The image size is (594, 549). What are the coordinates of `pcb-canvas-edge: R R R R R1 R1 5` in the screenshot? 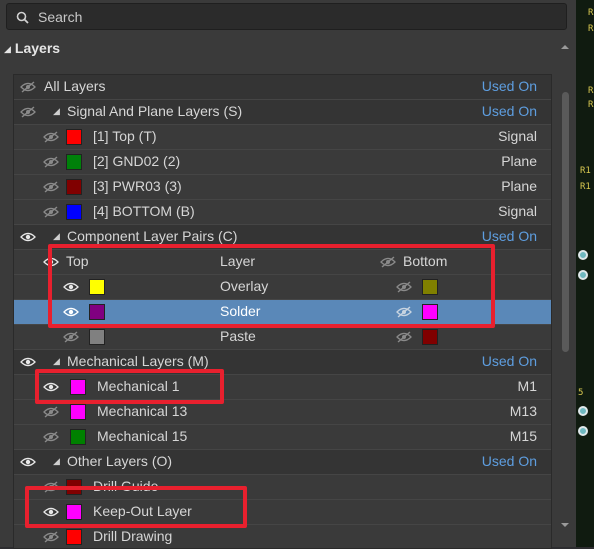 It's located at (585, 273).